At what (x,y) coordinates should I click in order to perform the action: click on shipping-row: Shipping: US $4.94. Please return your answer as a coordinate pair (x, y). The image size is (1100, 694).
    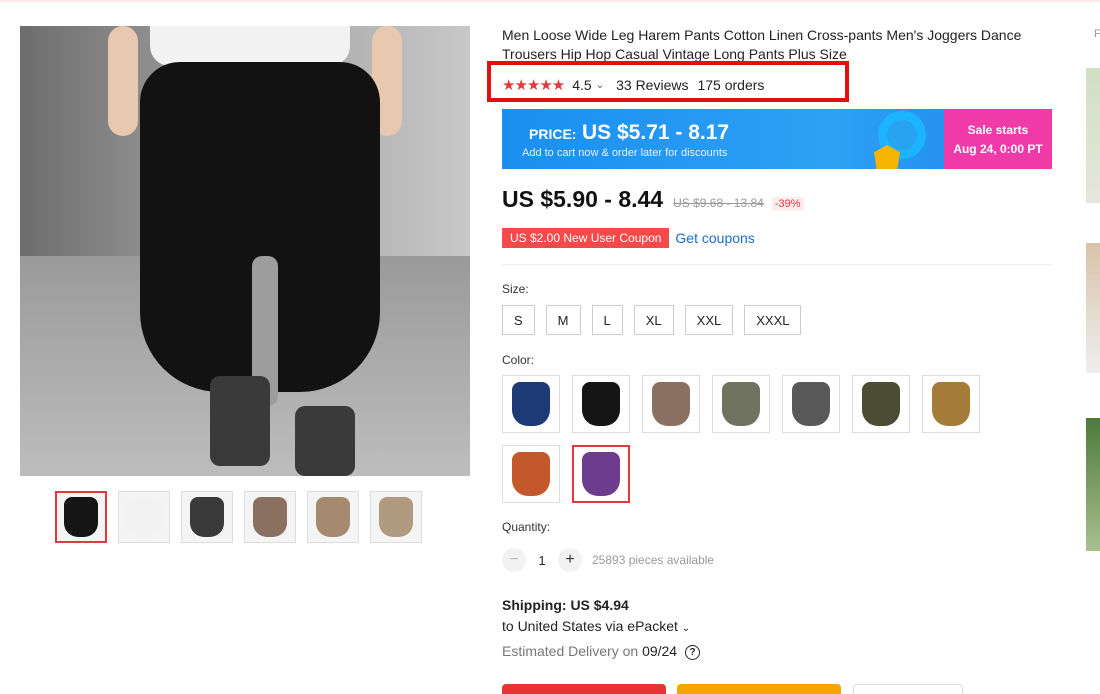
    Looking at the image, I should click on (565, 605).